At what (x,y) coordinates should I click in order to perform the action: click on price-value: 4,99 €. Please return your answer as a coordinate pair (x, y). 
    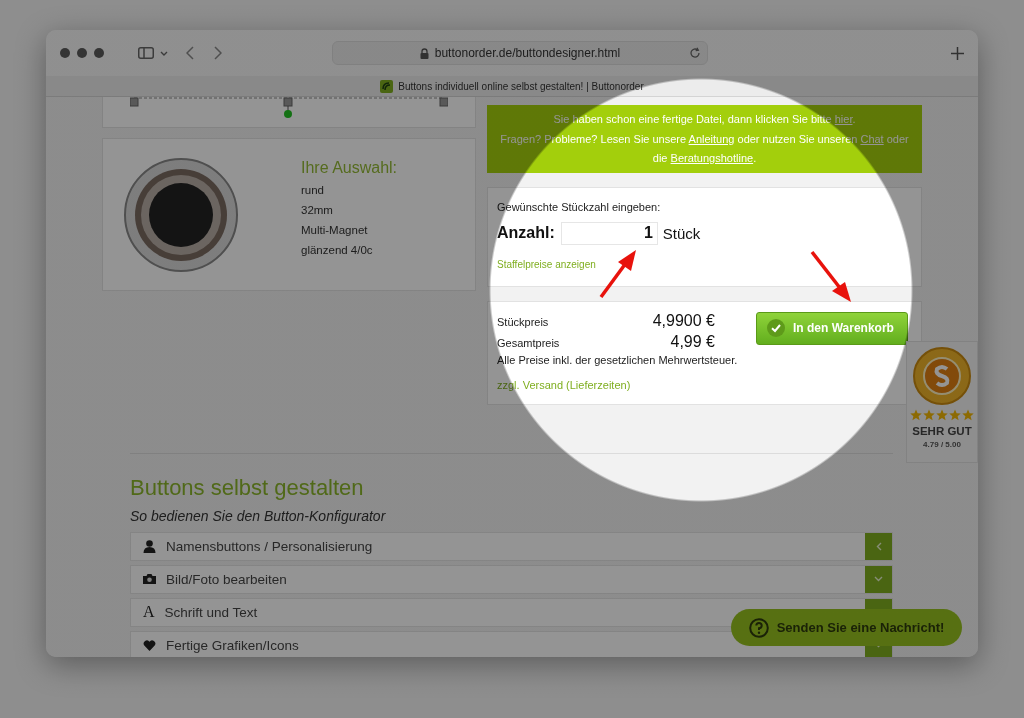
    Looking at the image, I should click on (692, 341).